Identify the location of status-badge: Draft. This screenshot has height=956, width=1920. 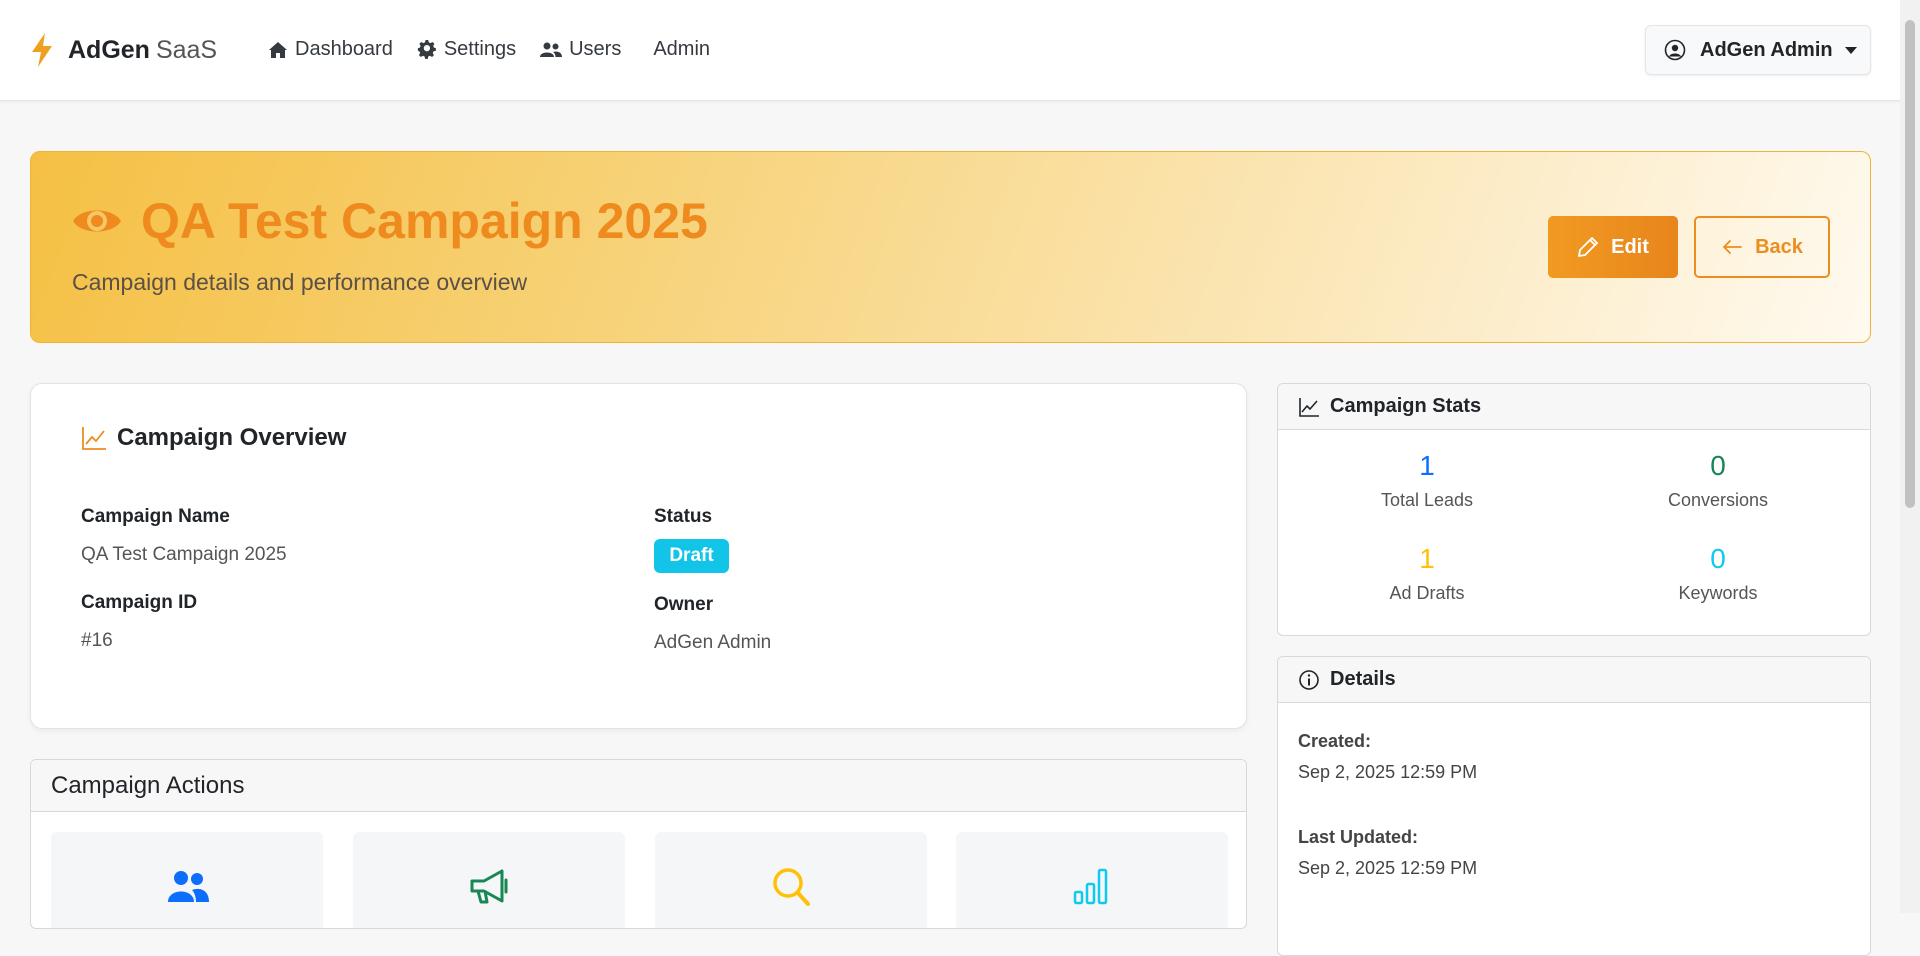
(691, 556).